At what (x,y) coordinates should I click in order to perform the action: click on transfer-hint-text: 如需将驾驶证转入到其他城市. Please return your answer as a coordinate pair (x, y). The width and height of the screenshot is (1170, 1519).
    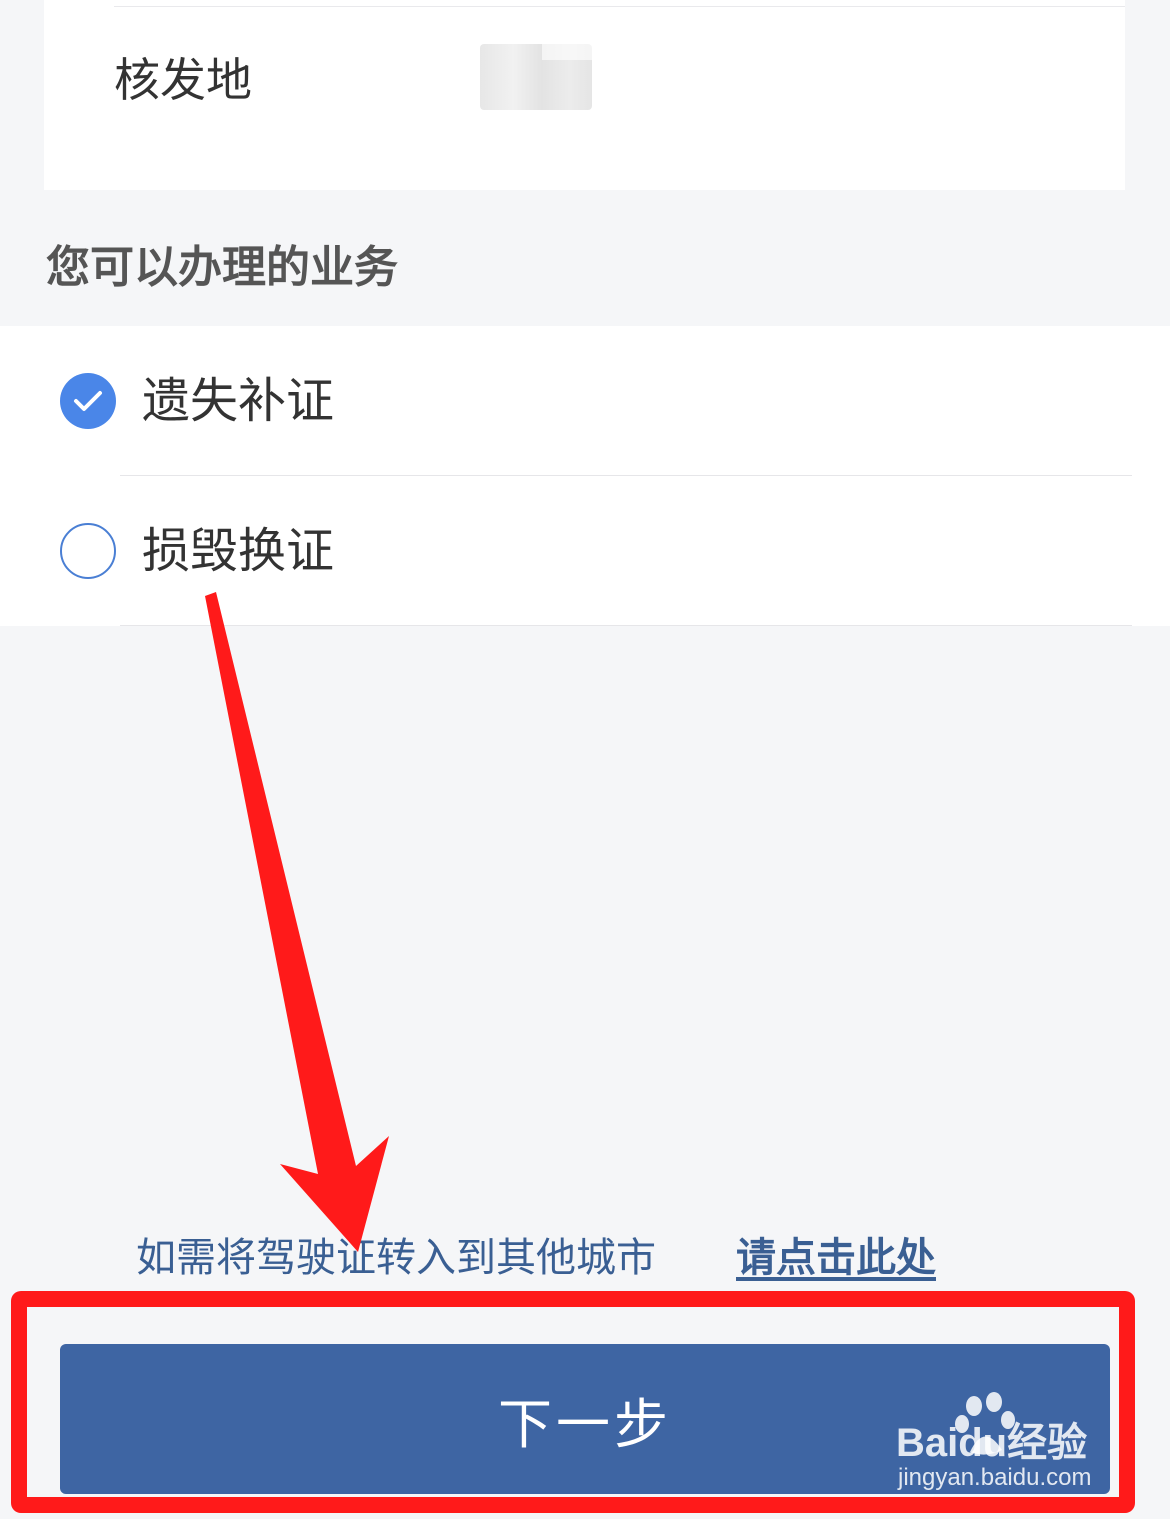
    Looking at the image, I should click on (396, 1258).